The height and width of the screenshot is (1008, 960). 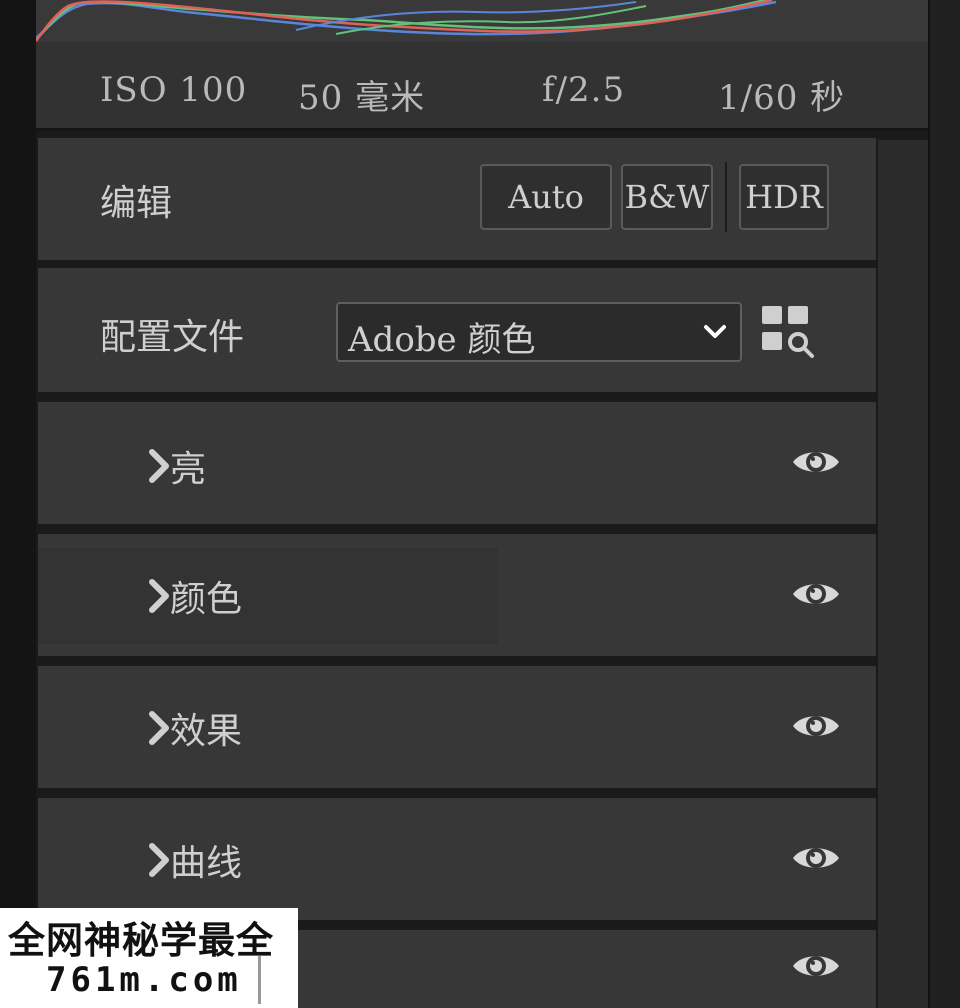 I want to click on section-curves: 曲线, so click(x=457, y=859).